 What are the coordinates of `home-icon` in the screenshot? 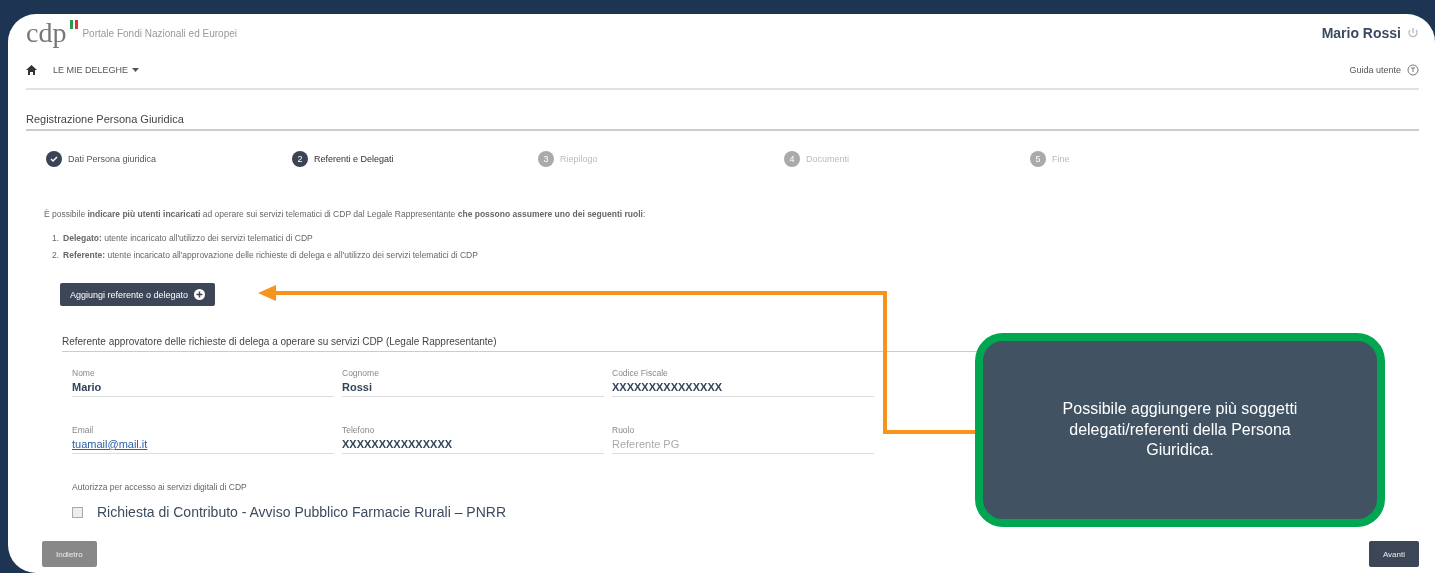 It's located at (31, 70).